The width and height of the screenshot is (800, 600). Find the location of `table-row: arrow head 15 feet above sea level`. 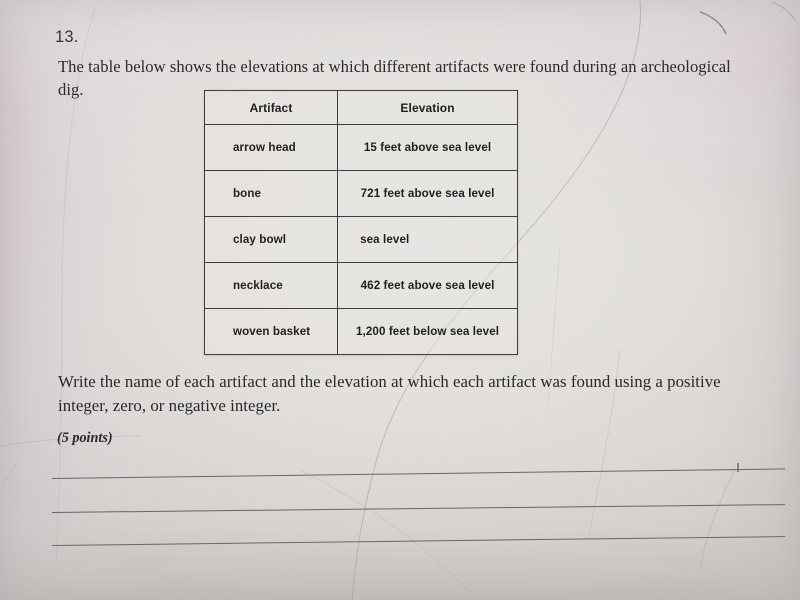

table-row: arrow head 15 feet above sea level is located at coordinates (360, 147).